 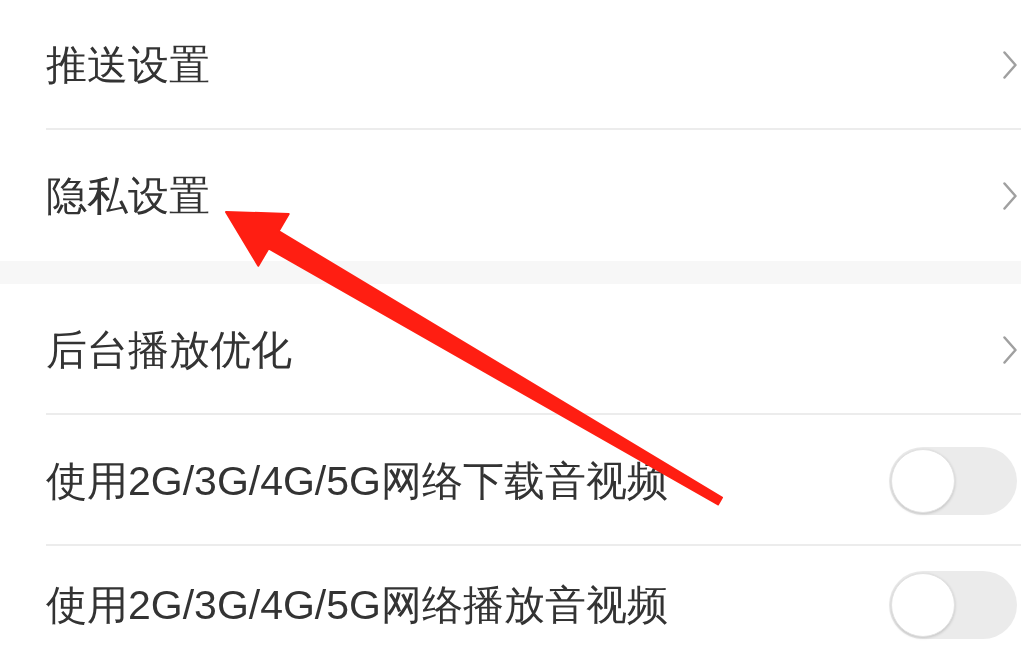 What do you see at coordinates (169, 349) in the screenshot?
I see `setting-label: 后台播放优化` at bounding box center [169, 349].